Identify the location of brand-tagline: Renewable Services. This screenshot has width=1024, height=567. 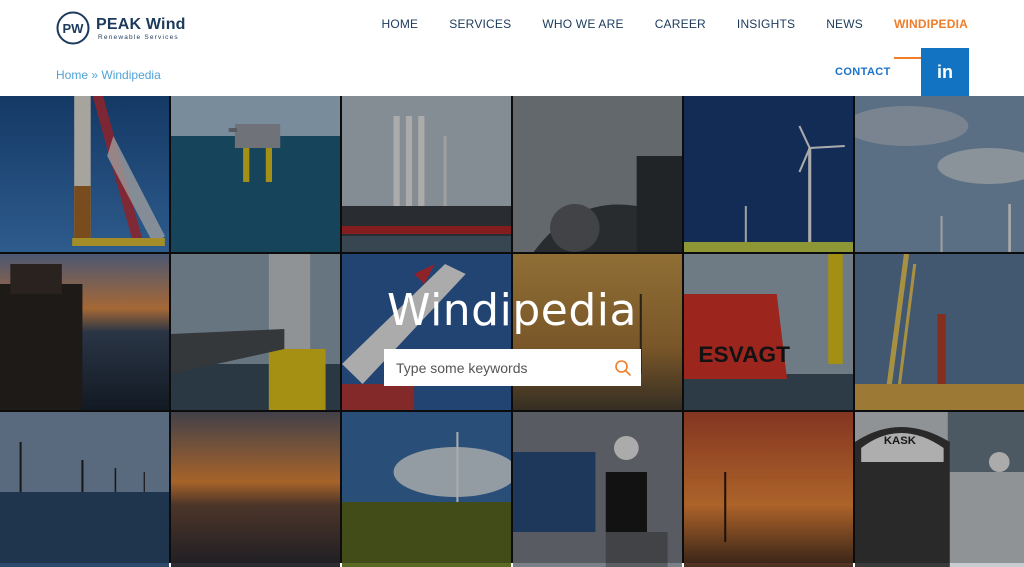
(138, 37).